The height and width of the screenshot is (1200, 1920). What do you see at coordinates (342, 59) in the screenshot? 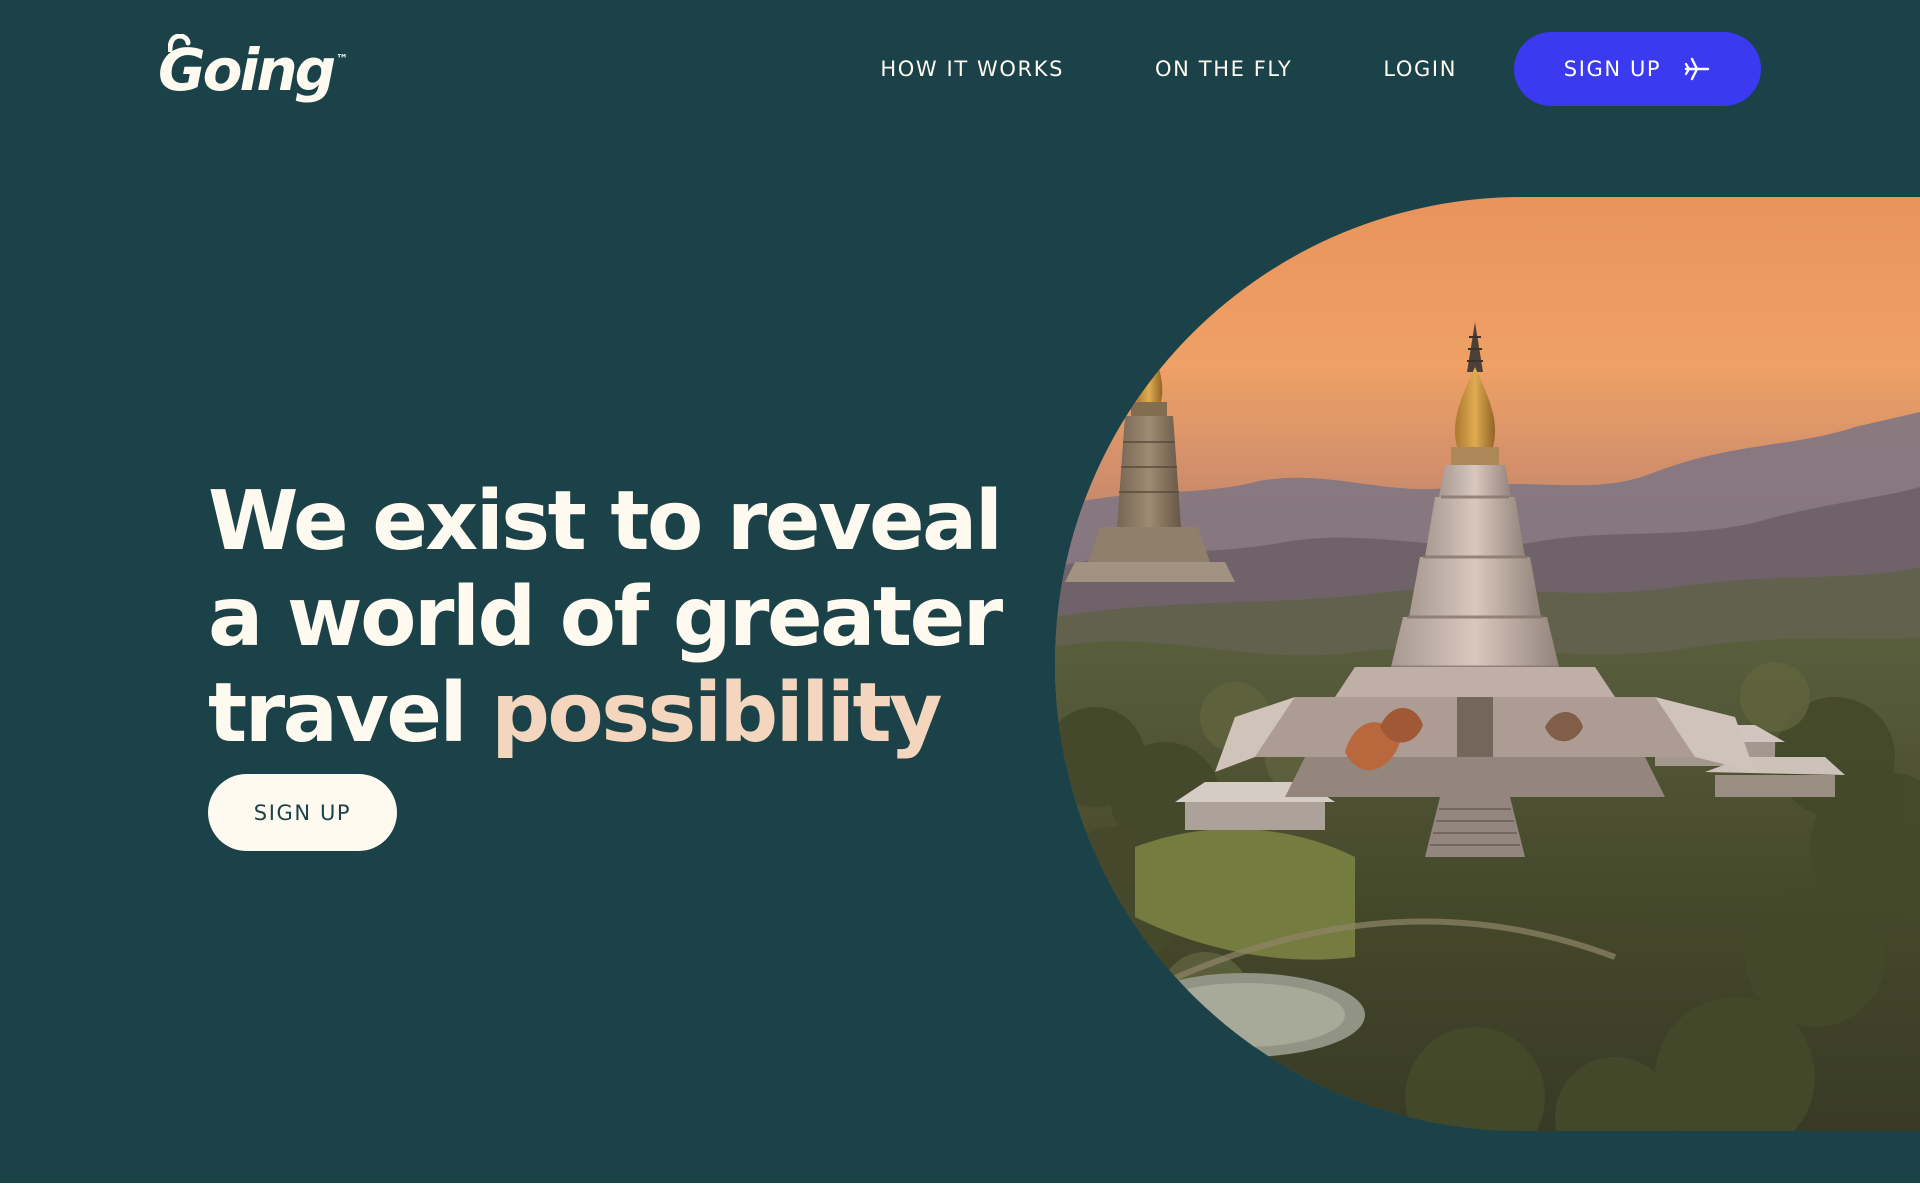
I see `trademark-symbol: ™` at bounding box center [342, 59].